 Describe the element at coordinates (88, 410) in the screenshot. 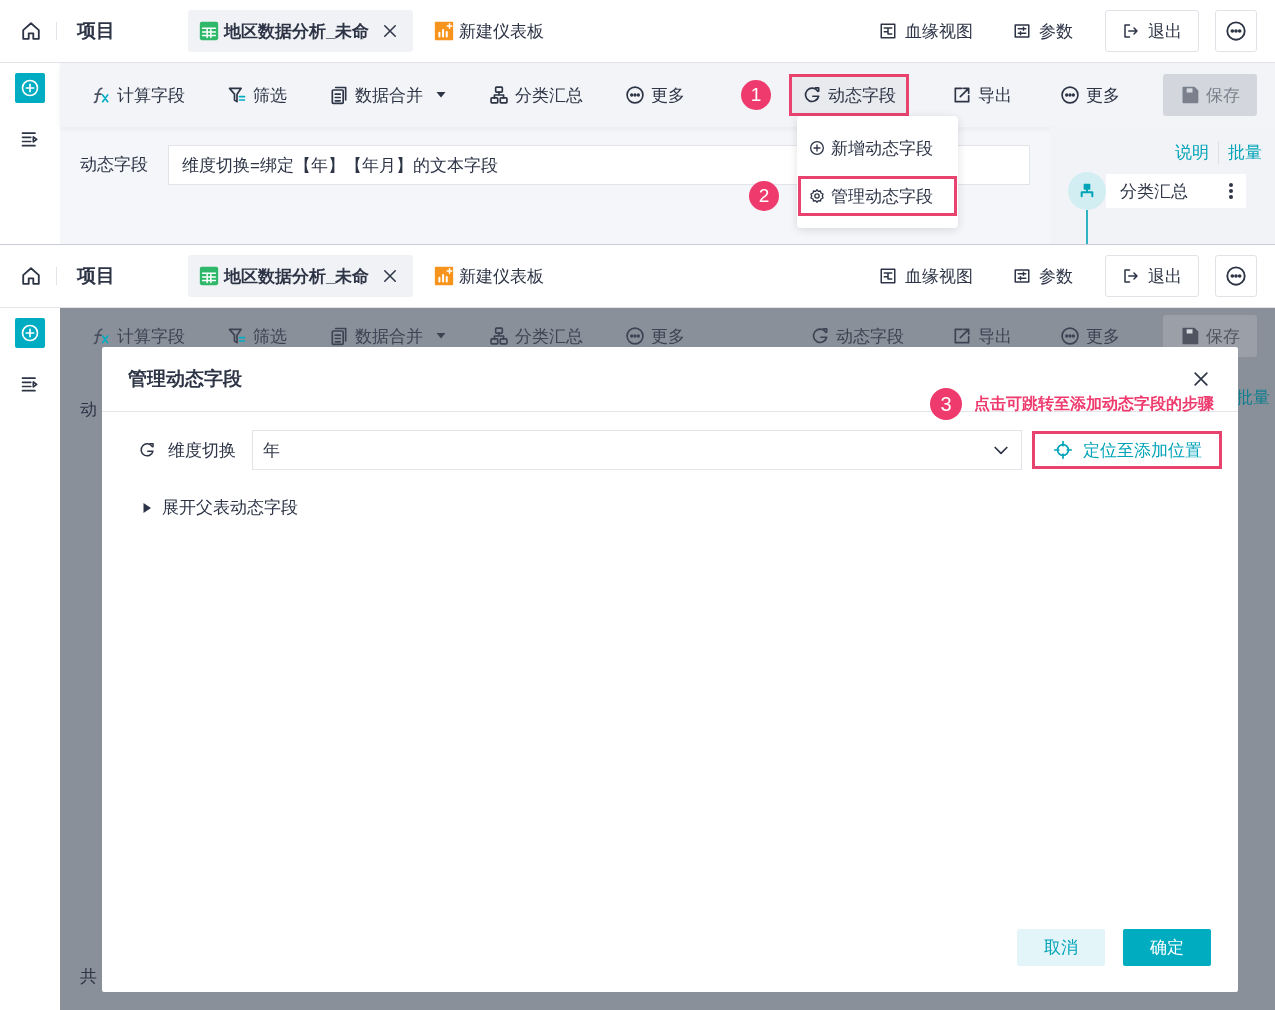

I see `field-label: 动` at that location.